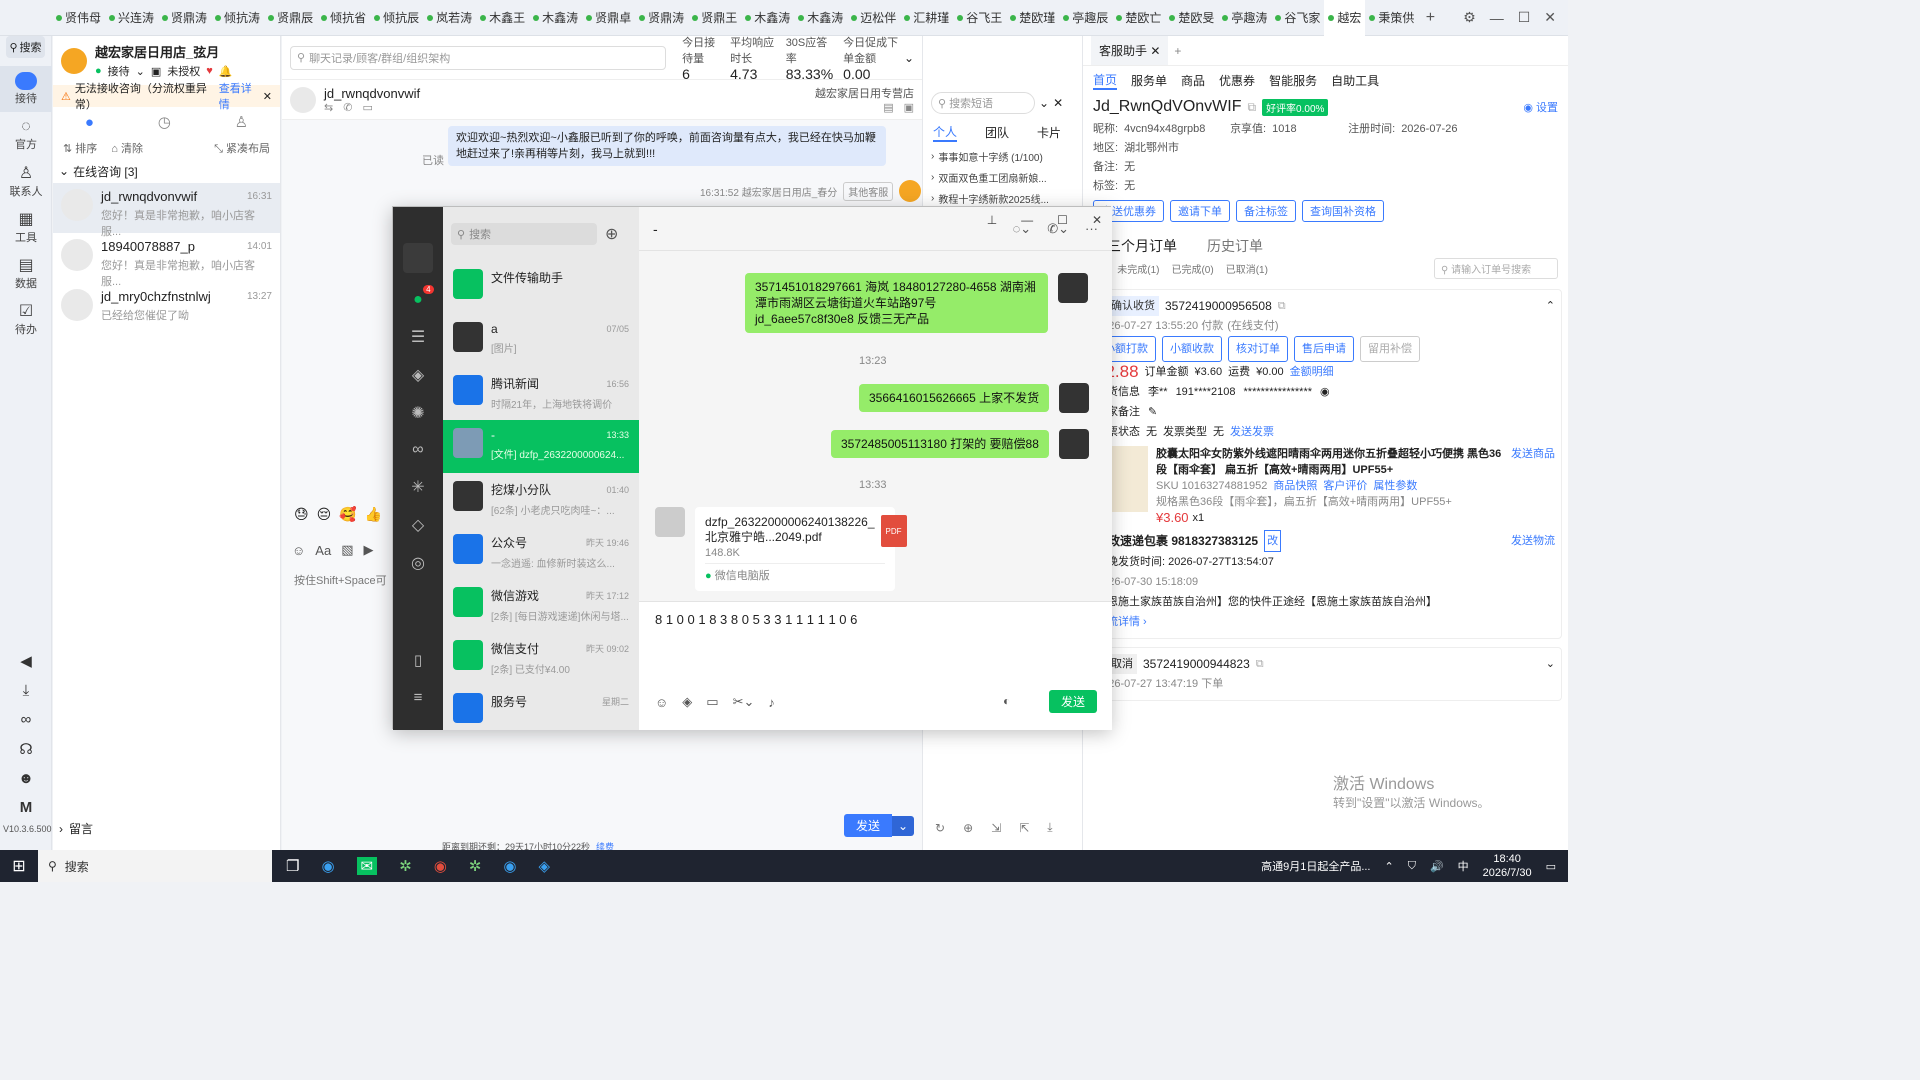 The height and width of the screenshot is (1080, 1920). What do you see at coordinates (164, 122) in the screenshot?
I see `clock-icon: ◷` at bounding box center [164, 122].